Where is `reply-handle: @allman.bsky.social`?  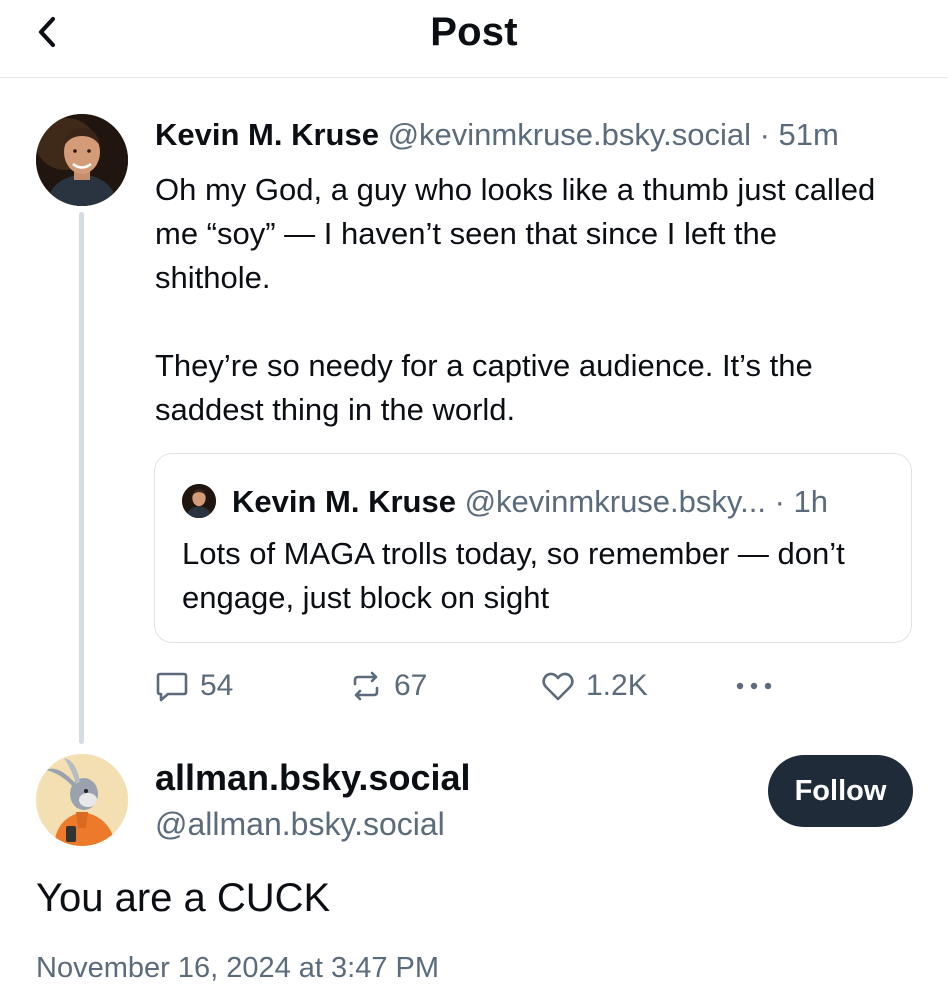 reply-handle: @allman.bsky.social is located at coordinates (300, 824).